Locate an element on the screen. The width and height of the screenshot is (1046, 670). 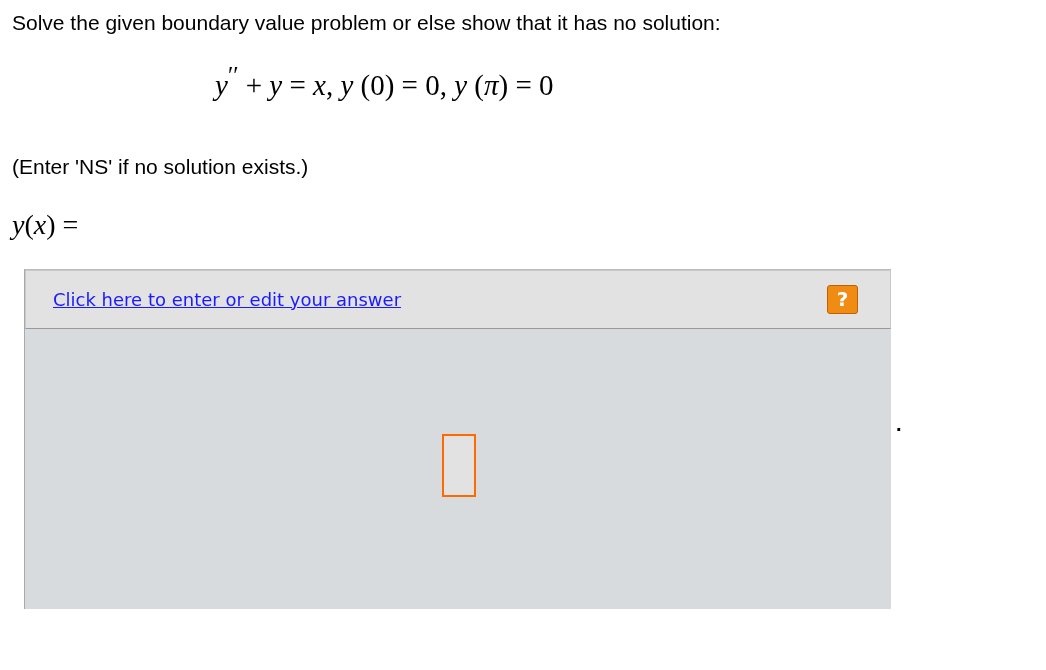
answer-box is located at coordinates (459, 465).